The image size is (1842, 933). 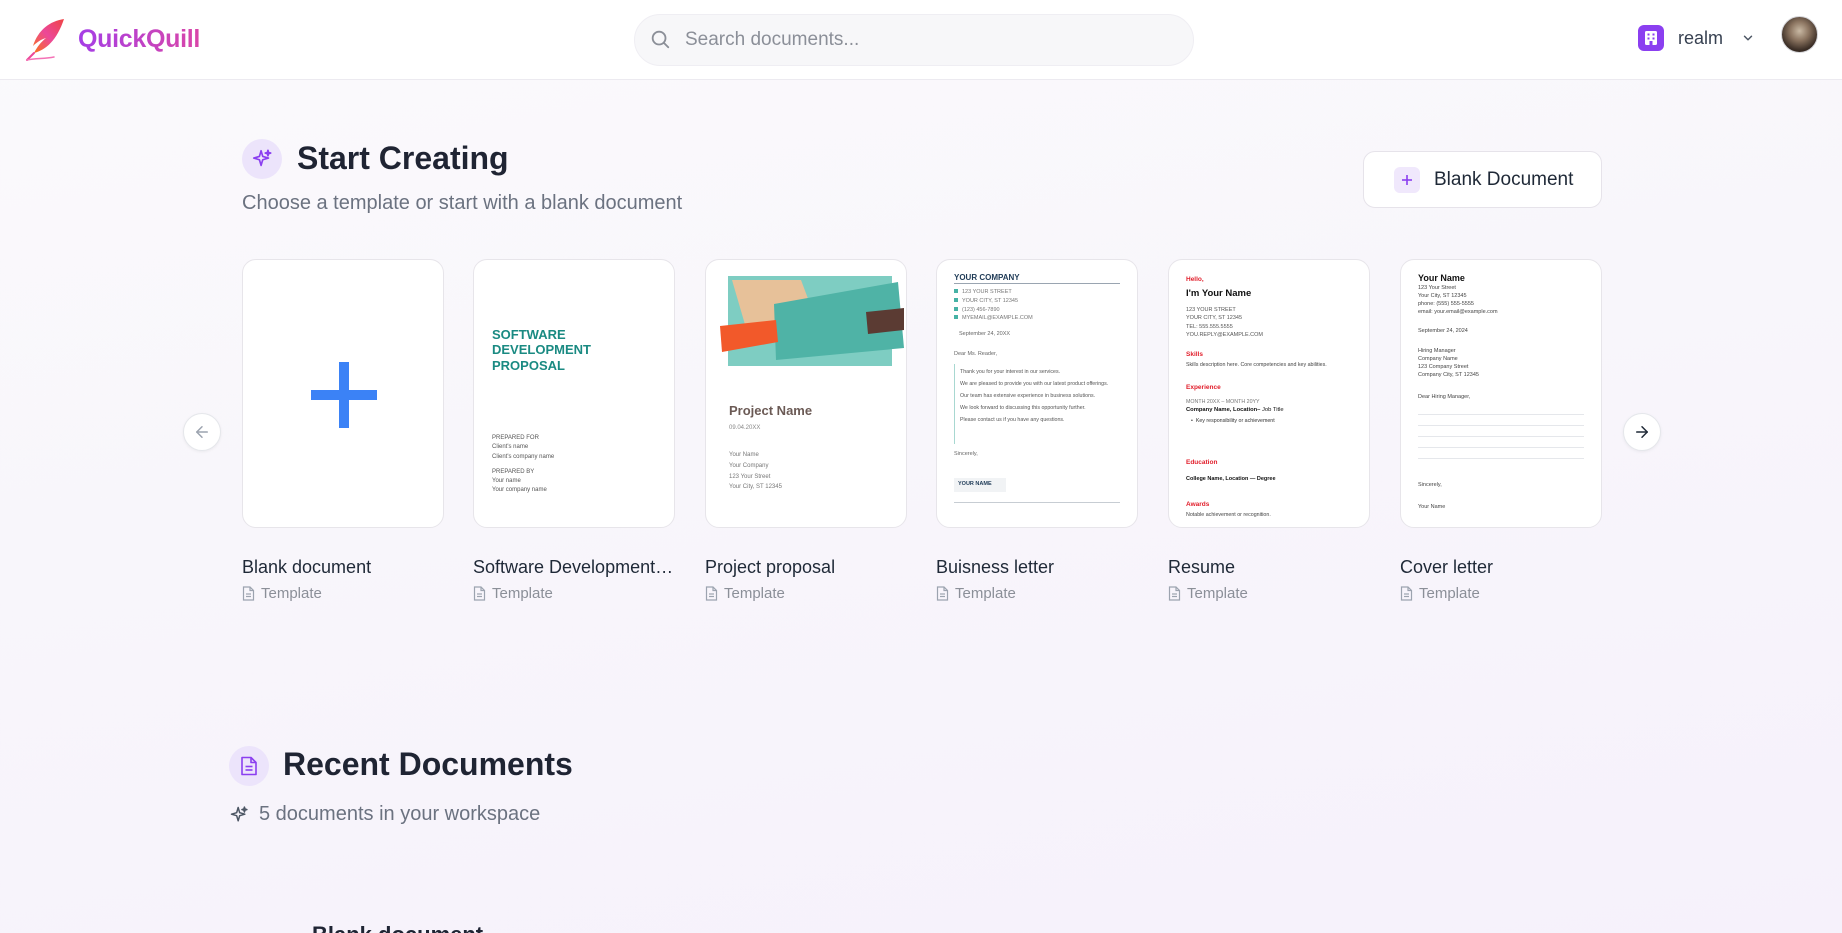 I want to click on template-title: Resume, so click(x=1202, y=567).